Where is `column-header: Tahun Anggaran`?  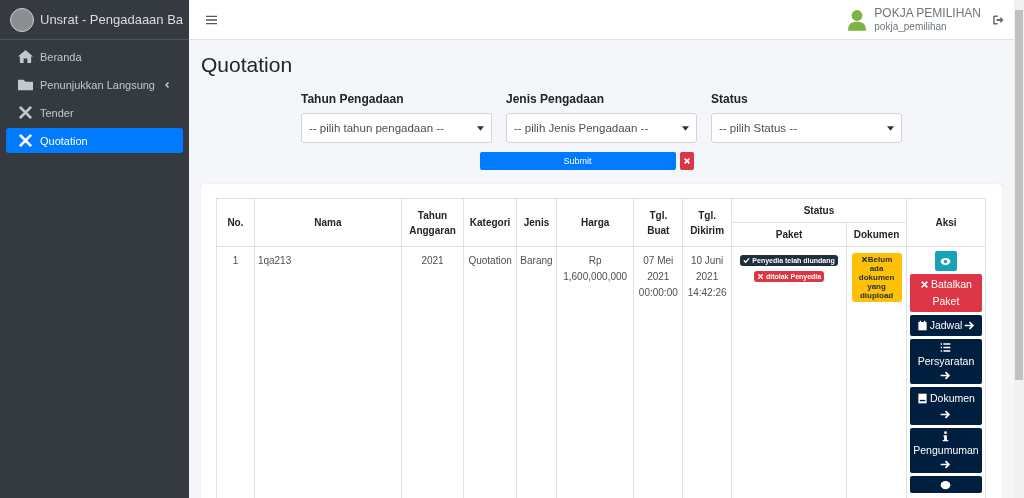 column-header: Tahun Anggaran is located at coordinates (432, 222).